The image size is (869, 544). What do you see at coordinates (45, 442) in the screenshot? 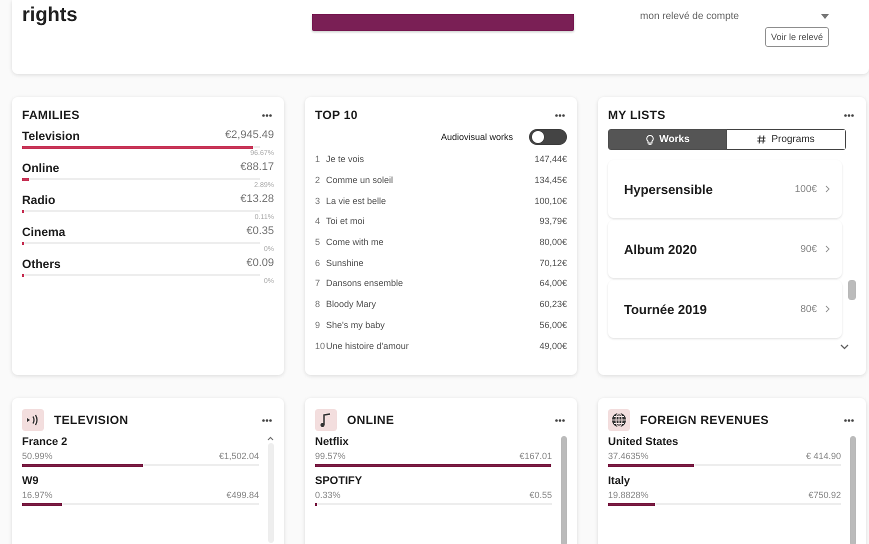
I see `item-name: France 2` at bounding box center [45, 442].